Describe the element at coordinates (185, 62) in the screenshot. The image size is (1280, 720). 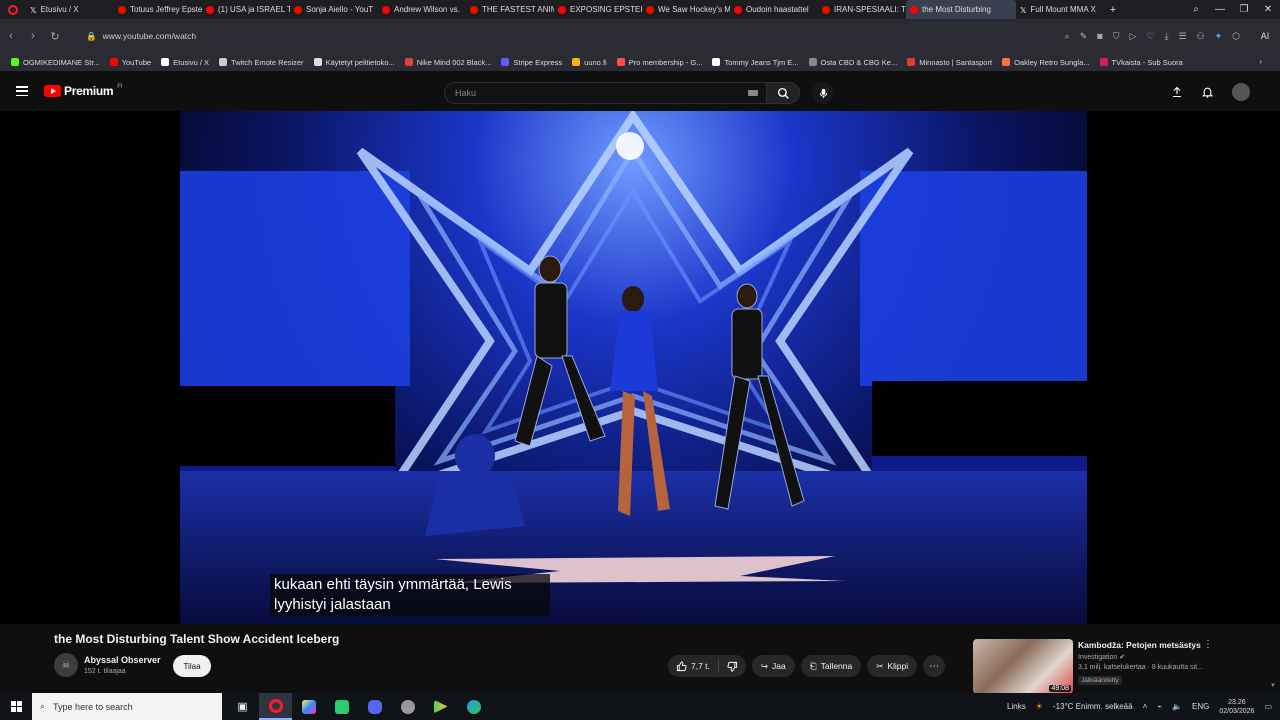
I see `bookmark-item: Etusivu / X` at that location.